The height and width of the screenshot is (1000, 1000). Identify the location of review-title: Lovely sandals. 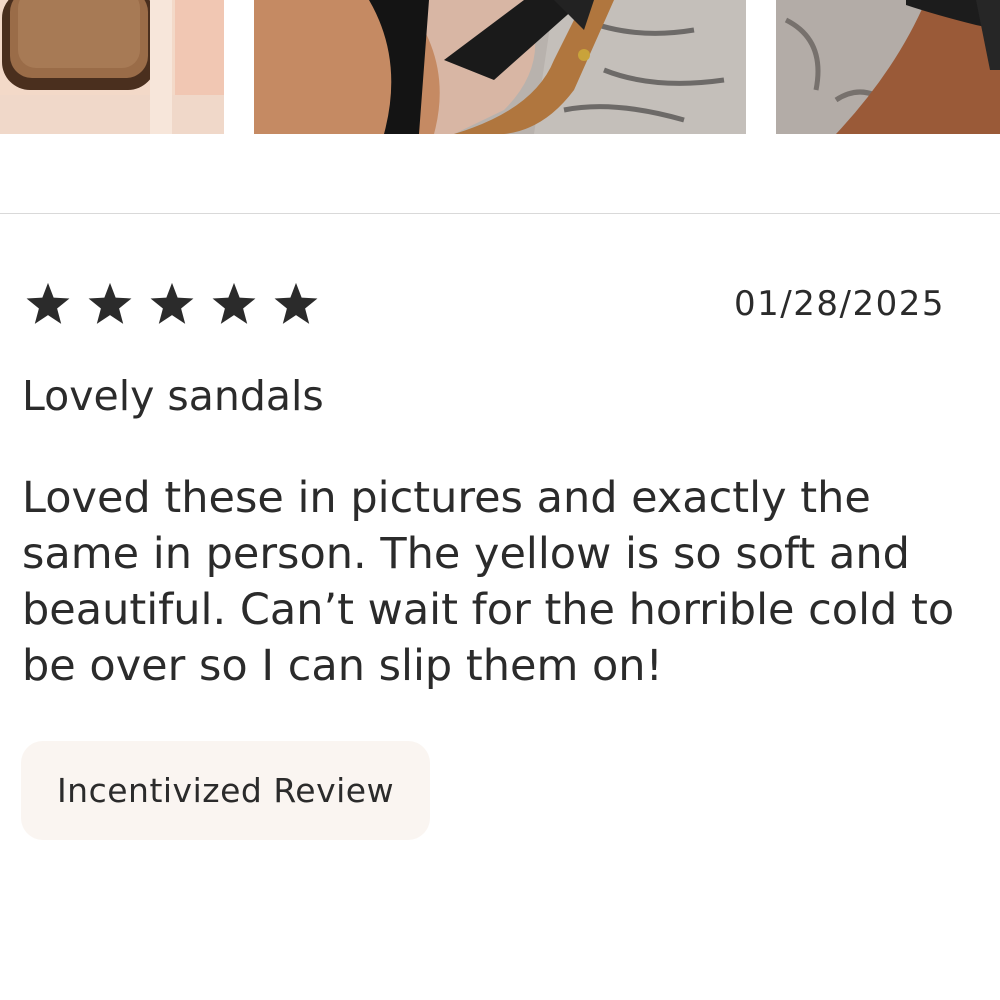
(173, 396).